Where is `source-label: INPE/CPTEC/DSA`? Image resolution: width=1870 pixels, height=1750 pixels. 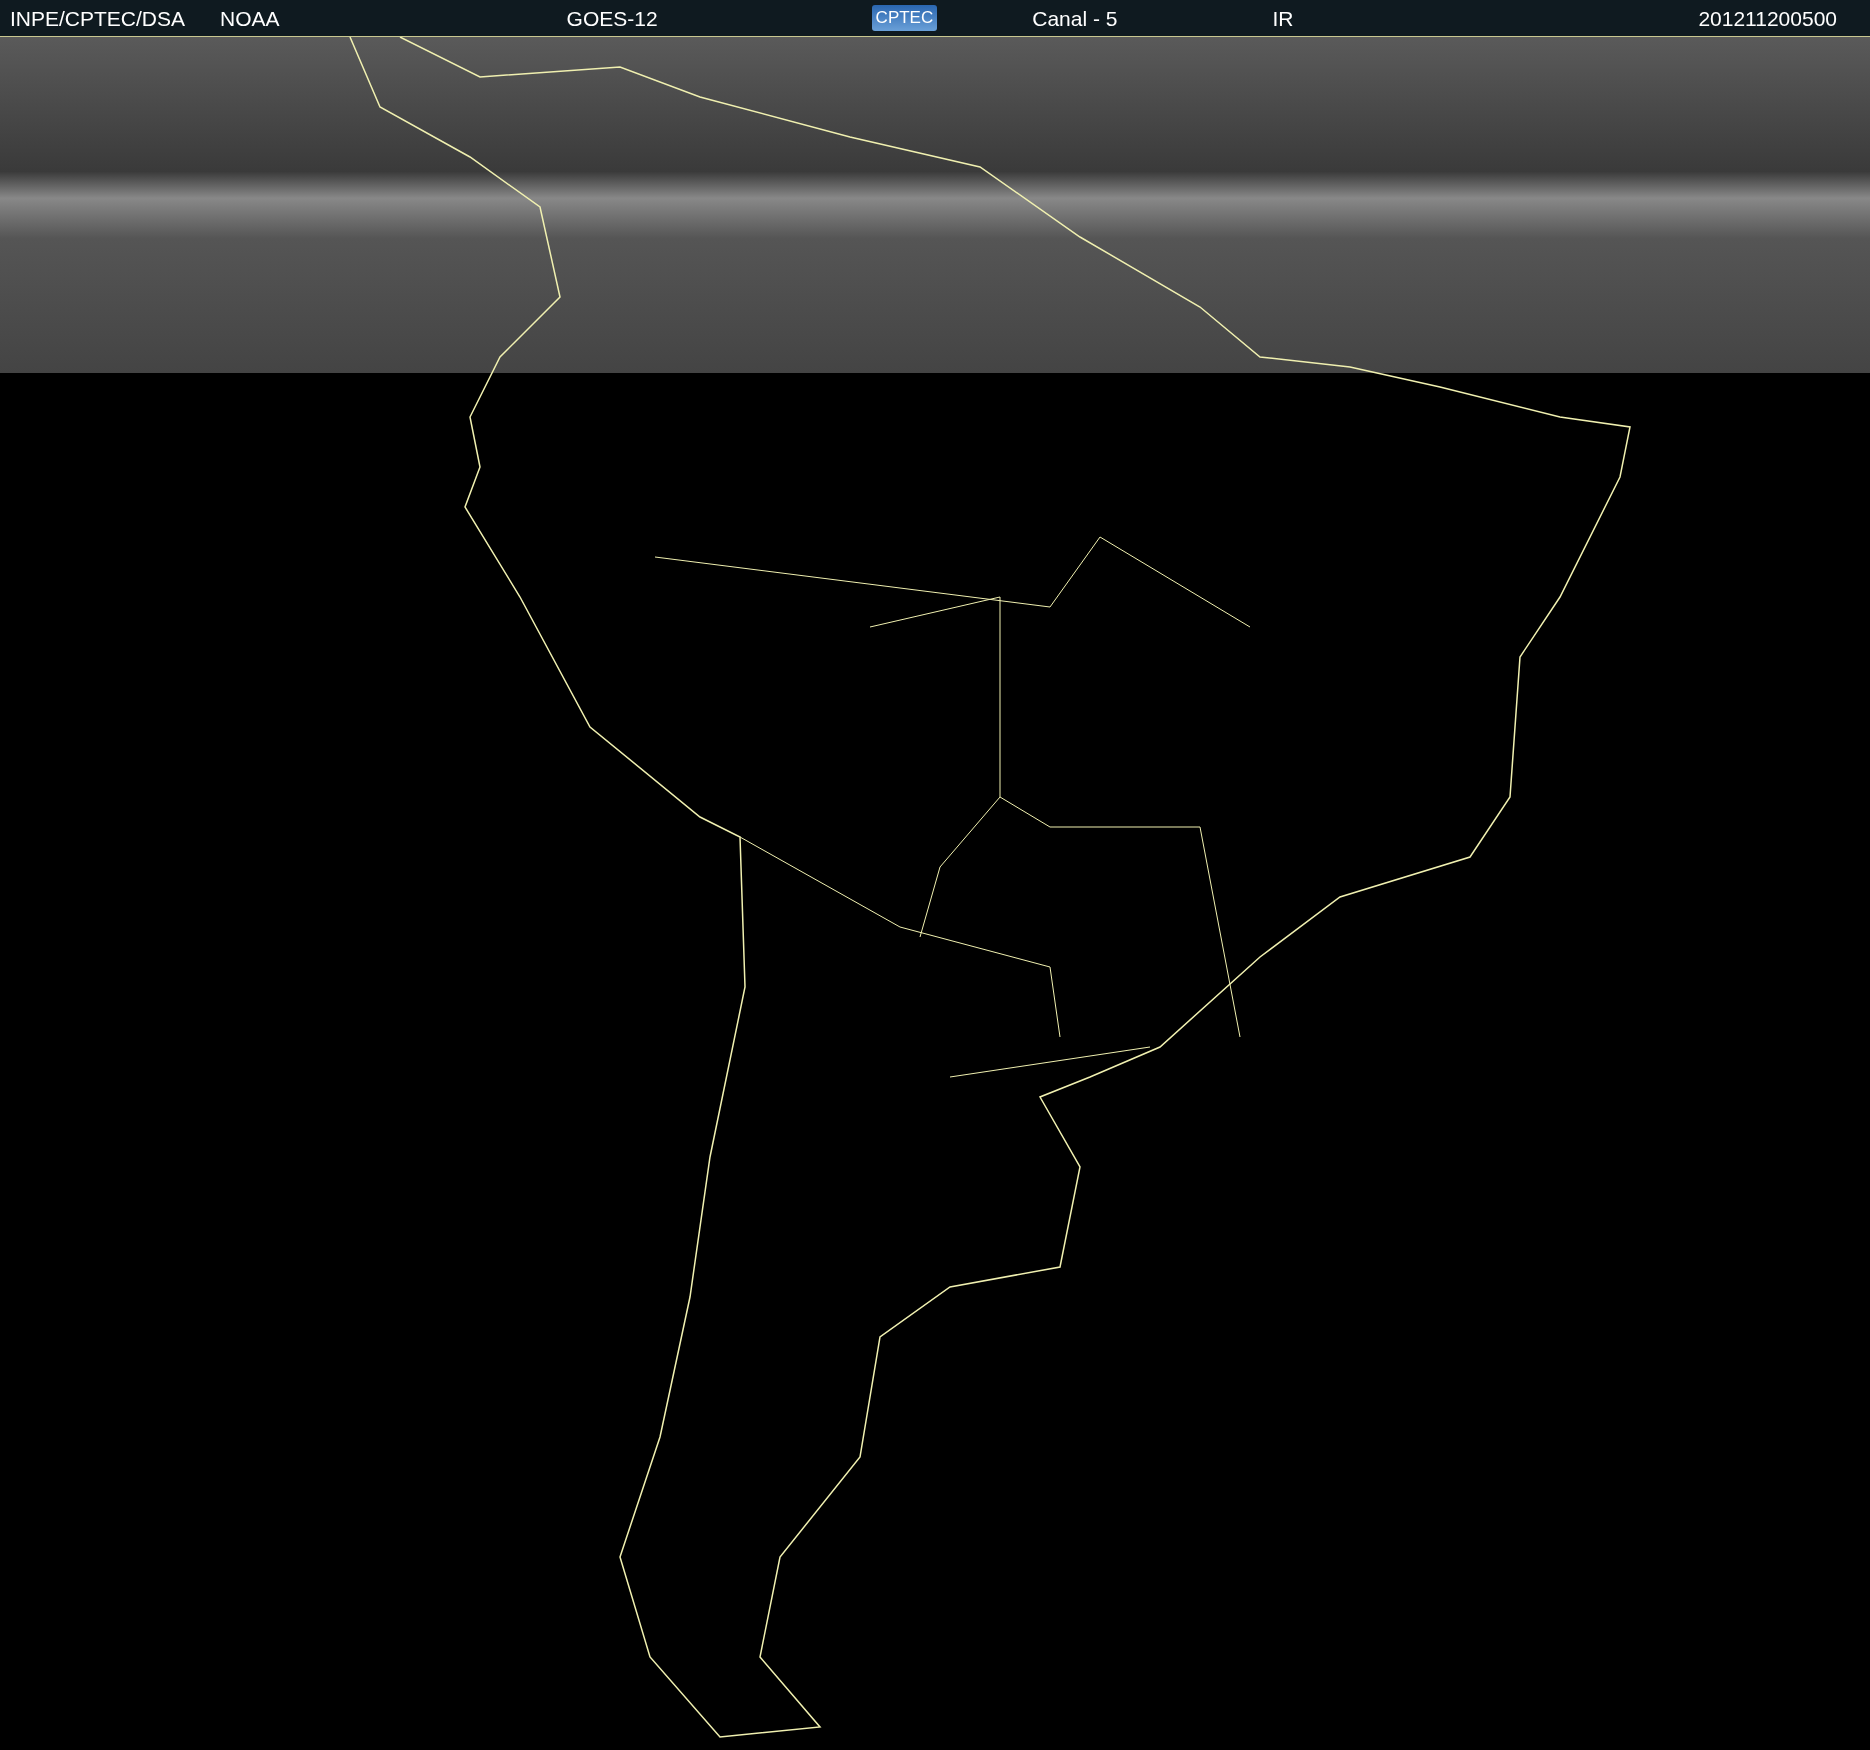
source-label: INPE/CPTEC/DSA is located at coordinates (98, 18).